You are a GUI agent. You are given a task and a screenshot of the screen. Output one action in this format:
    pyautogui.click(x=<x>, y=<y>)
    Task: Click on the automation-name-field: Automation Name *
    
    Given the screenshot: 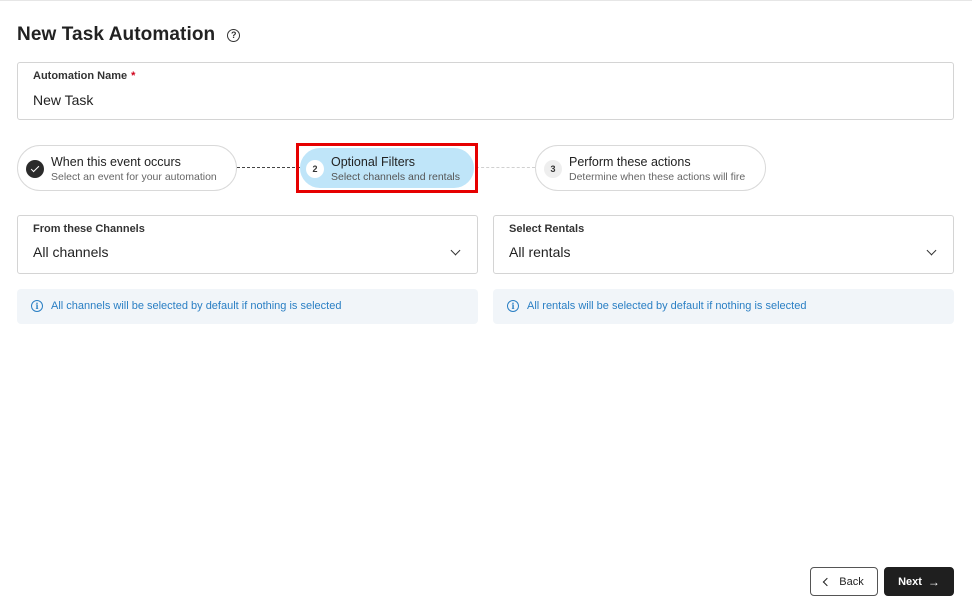 What is the action you would take?
    pyautogui.click(x=485, y=91)
    